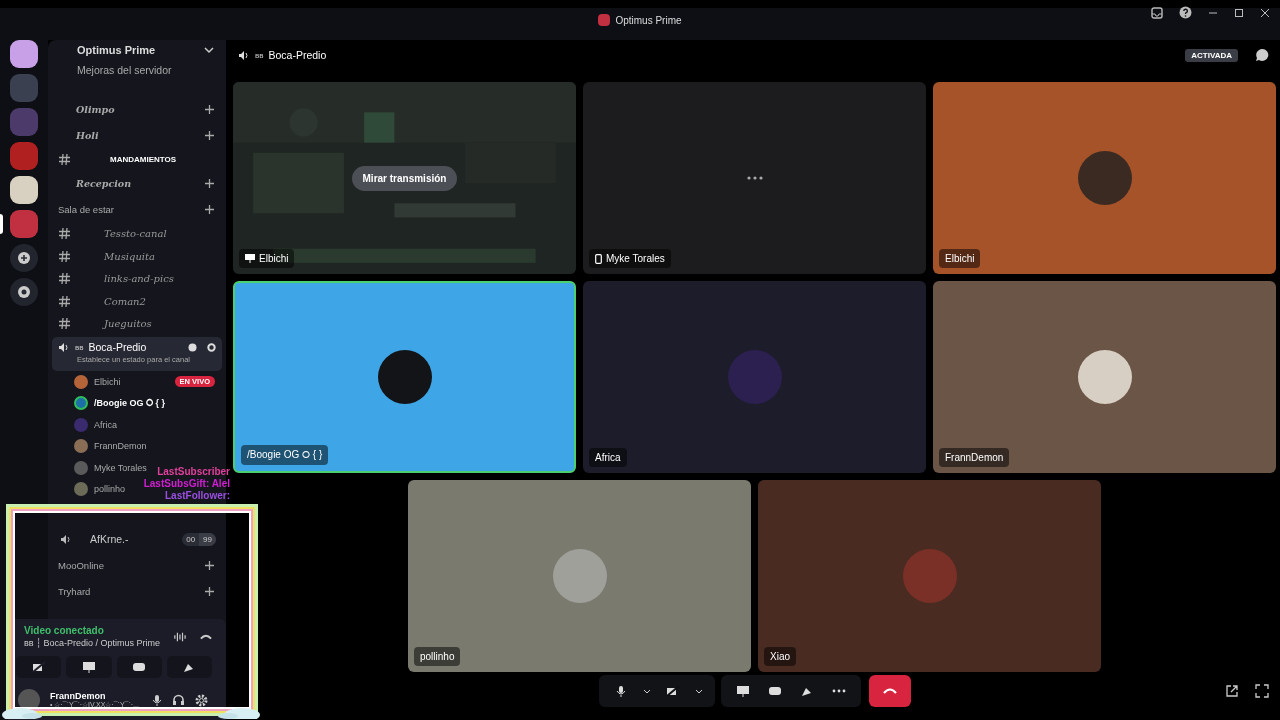 This screenshot has height=720, width=1280. What do you see at coordinates (110, 489) in the screenshot?
I see `voice-member: pollinho` at bounding box center [110, 489].